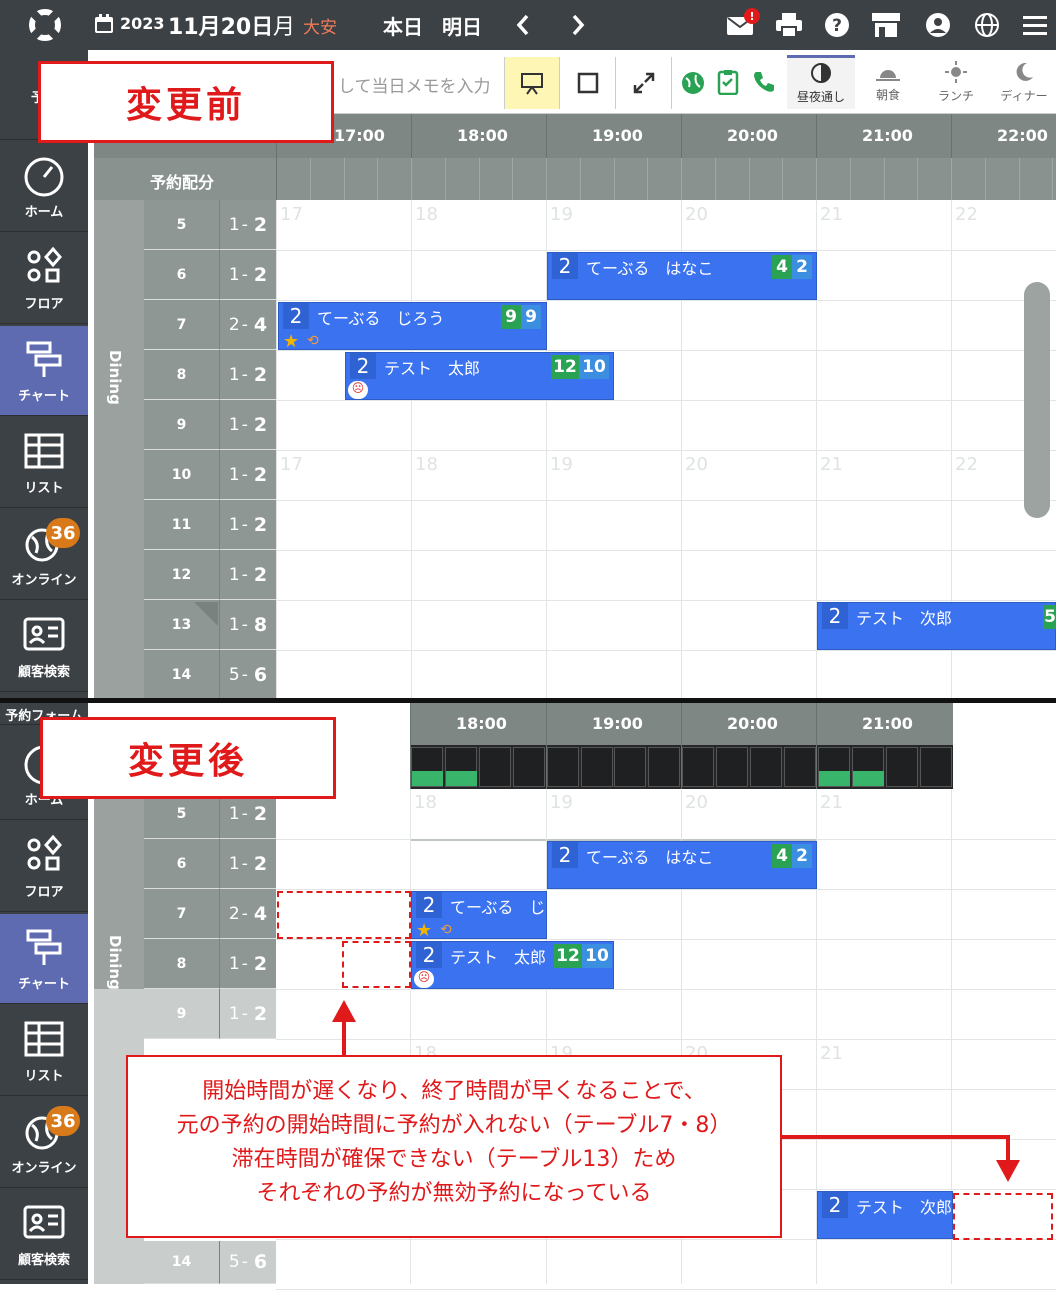 The image size is (1056, 1290). I want to click on store-icon, so click(886, 25).